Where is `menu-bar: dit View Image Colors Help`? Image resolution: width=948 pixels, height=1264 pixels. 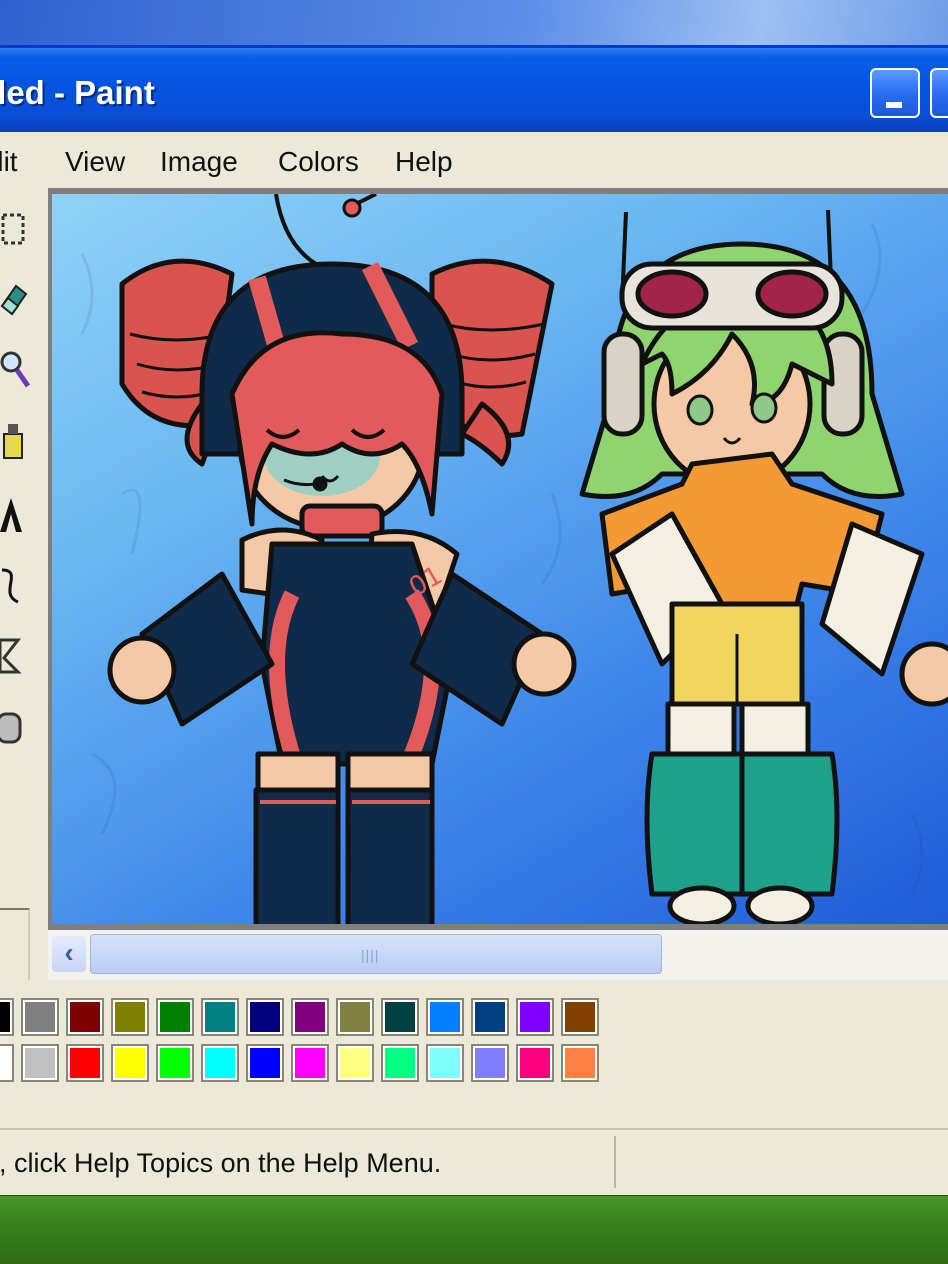 menu-bar: dit View Image Colors Help is located at coordinates (474, 161).